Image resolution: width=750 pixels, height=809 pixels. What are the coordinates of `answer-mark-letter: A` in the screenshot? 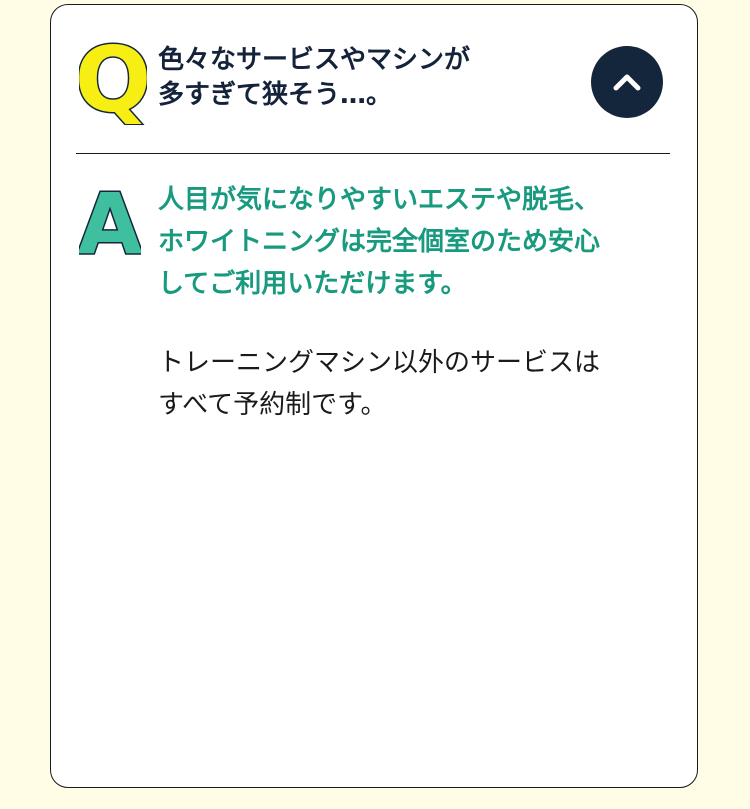 It's located at (110, 220).